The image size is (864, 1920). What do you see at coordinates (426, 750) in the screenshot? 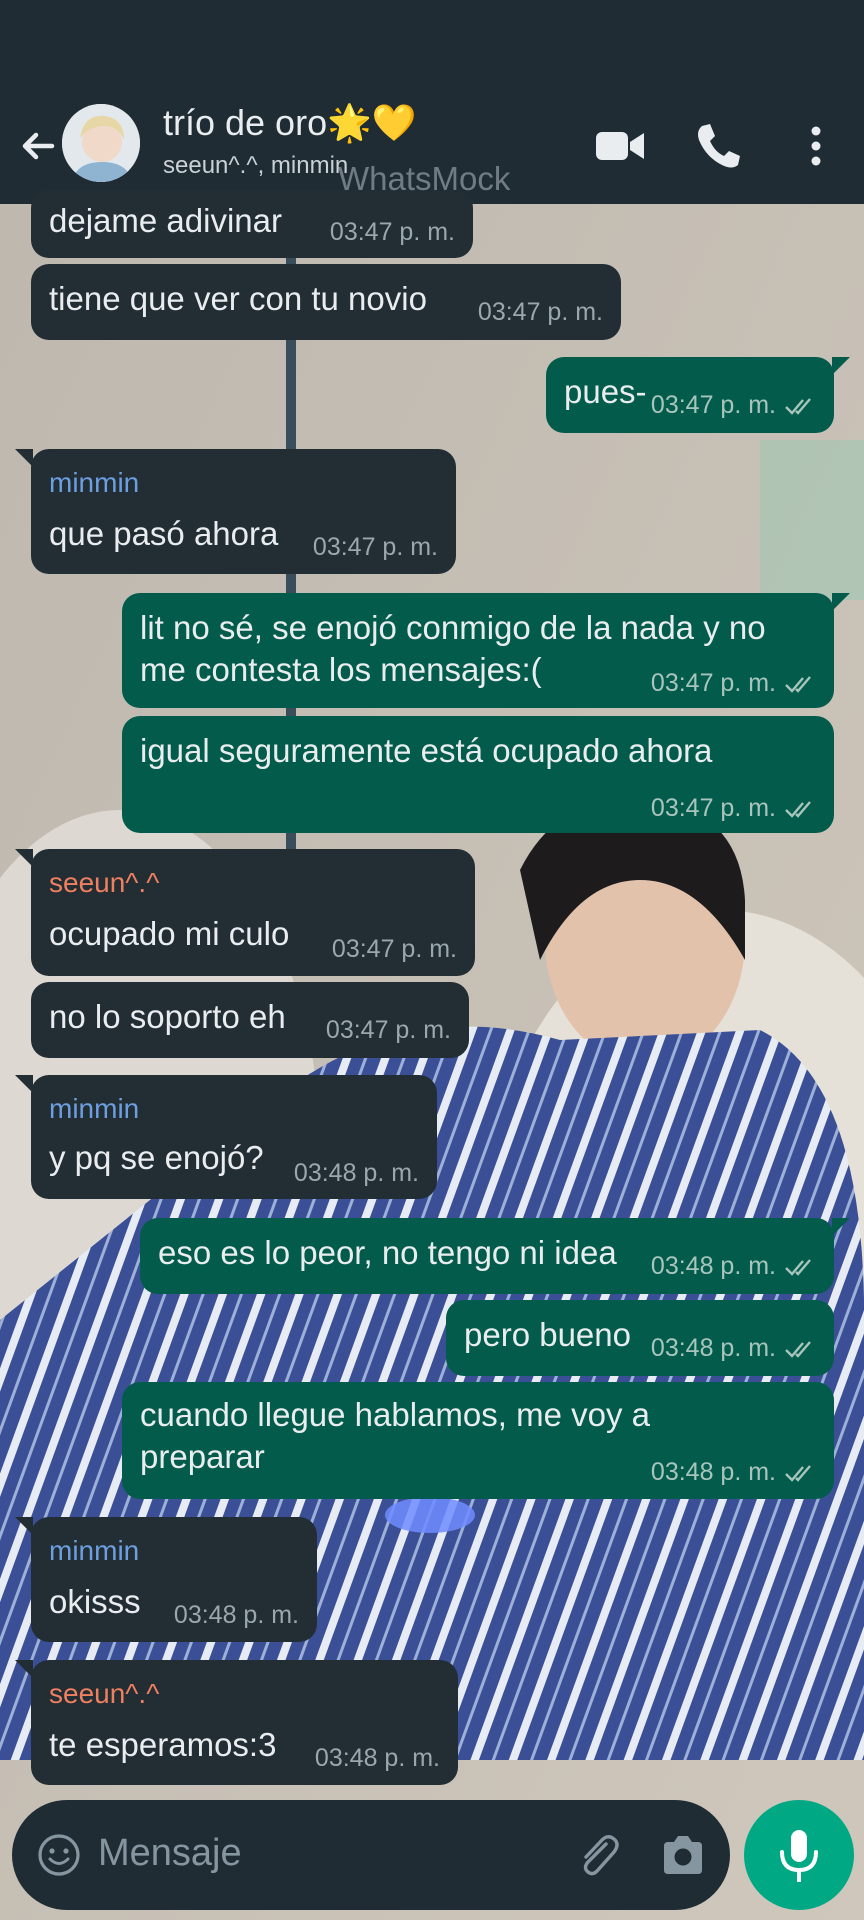
I see `message-text: igual seguramente está ocupado ahora` at bounding box center [426, 750].